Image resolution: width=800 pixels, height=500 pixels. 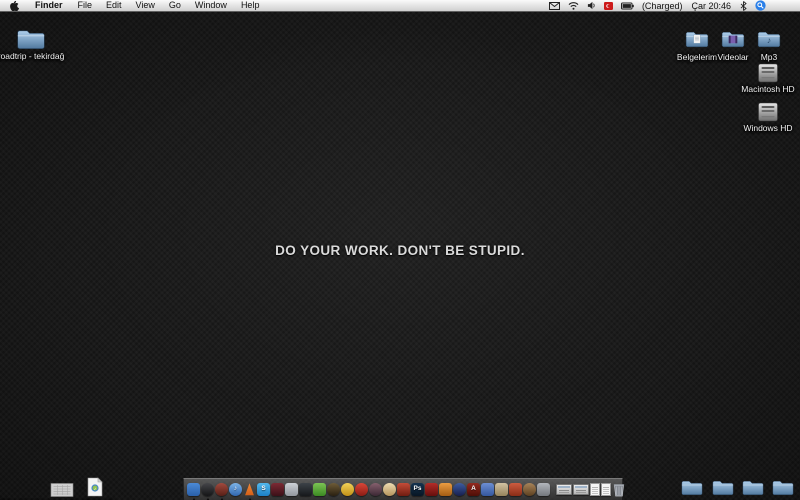 I want to click on desktop-icon-videolar, so click(x=733, y=39).